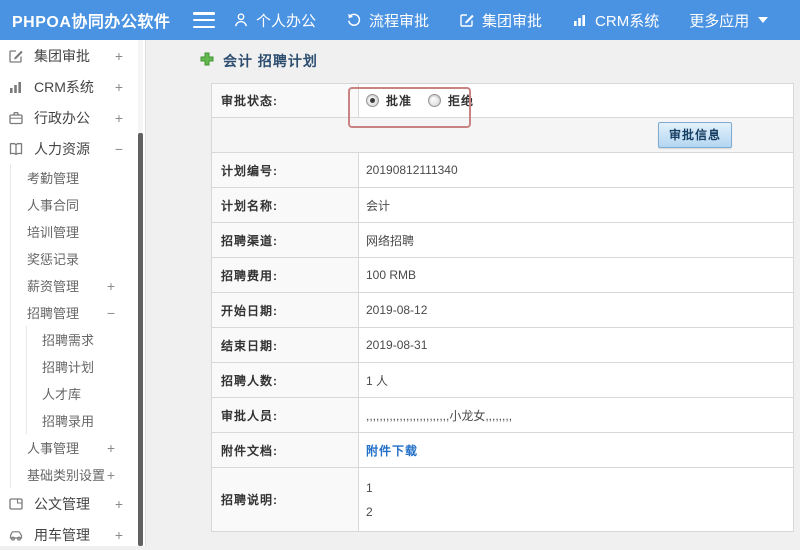  Describe the element at coordinates (576, 100) in the screenshot. I see `status-radios: 批准 拒绝` at that location.